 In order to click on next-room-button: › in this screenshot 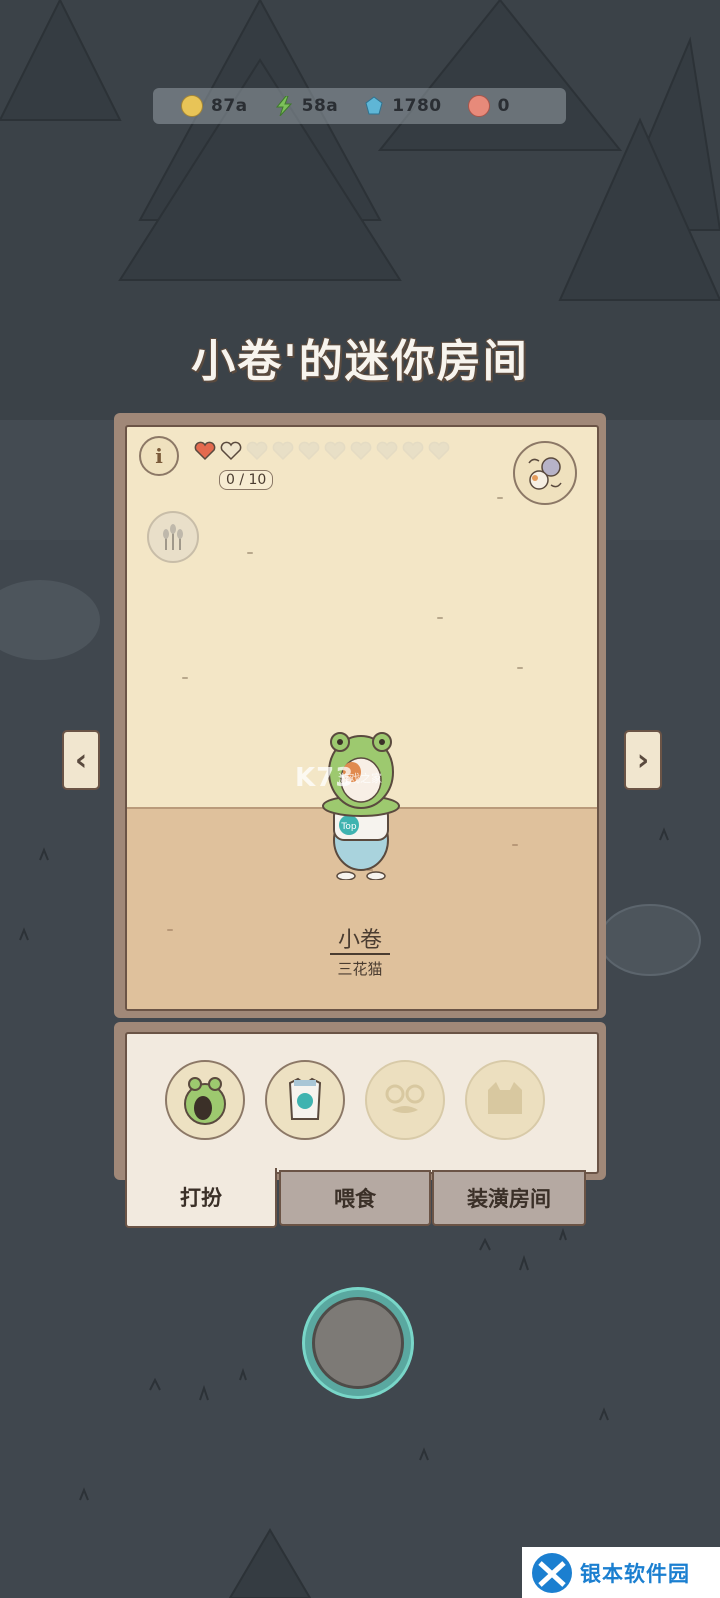, I will do `click(643, 760)`.